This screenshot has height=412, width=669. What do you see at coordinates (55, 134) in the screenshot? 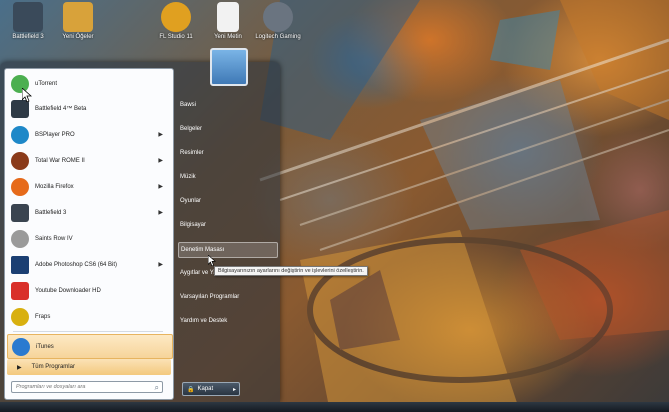
I see `program-label: BSPlayer PRO` at bounding box center [55, 134].